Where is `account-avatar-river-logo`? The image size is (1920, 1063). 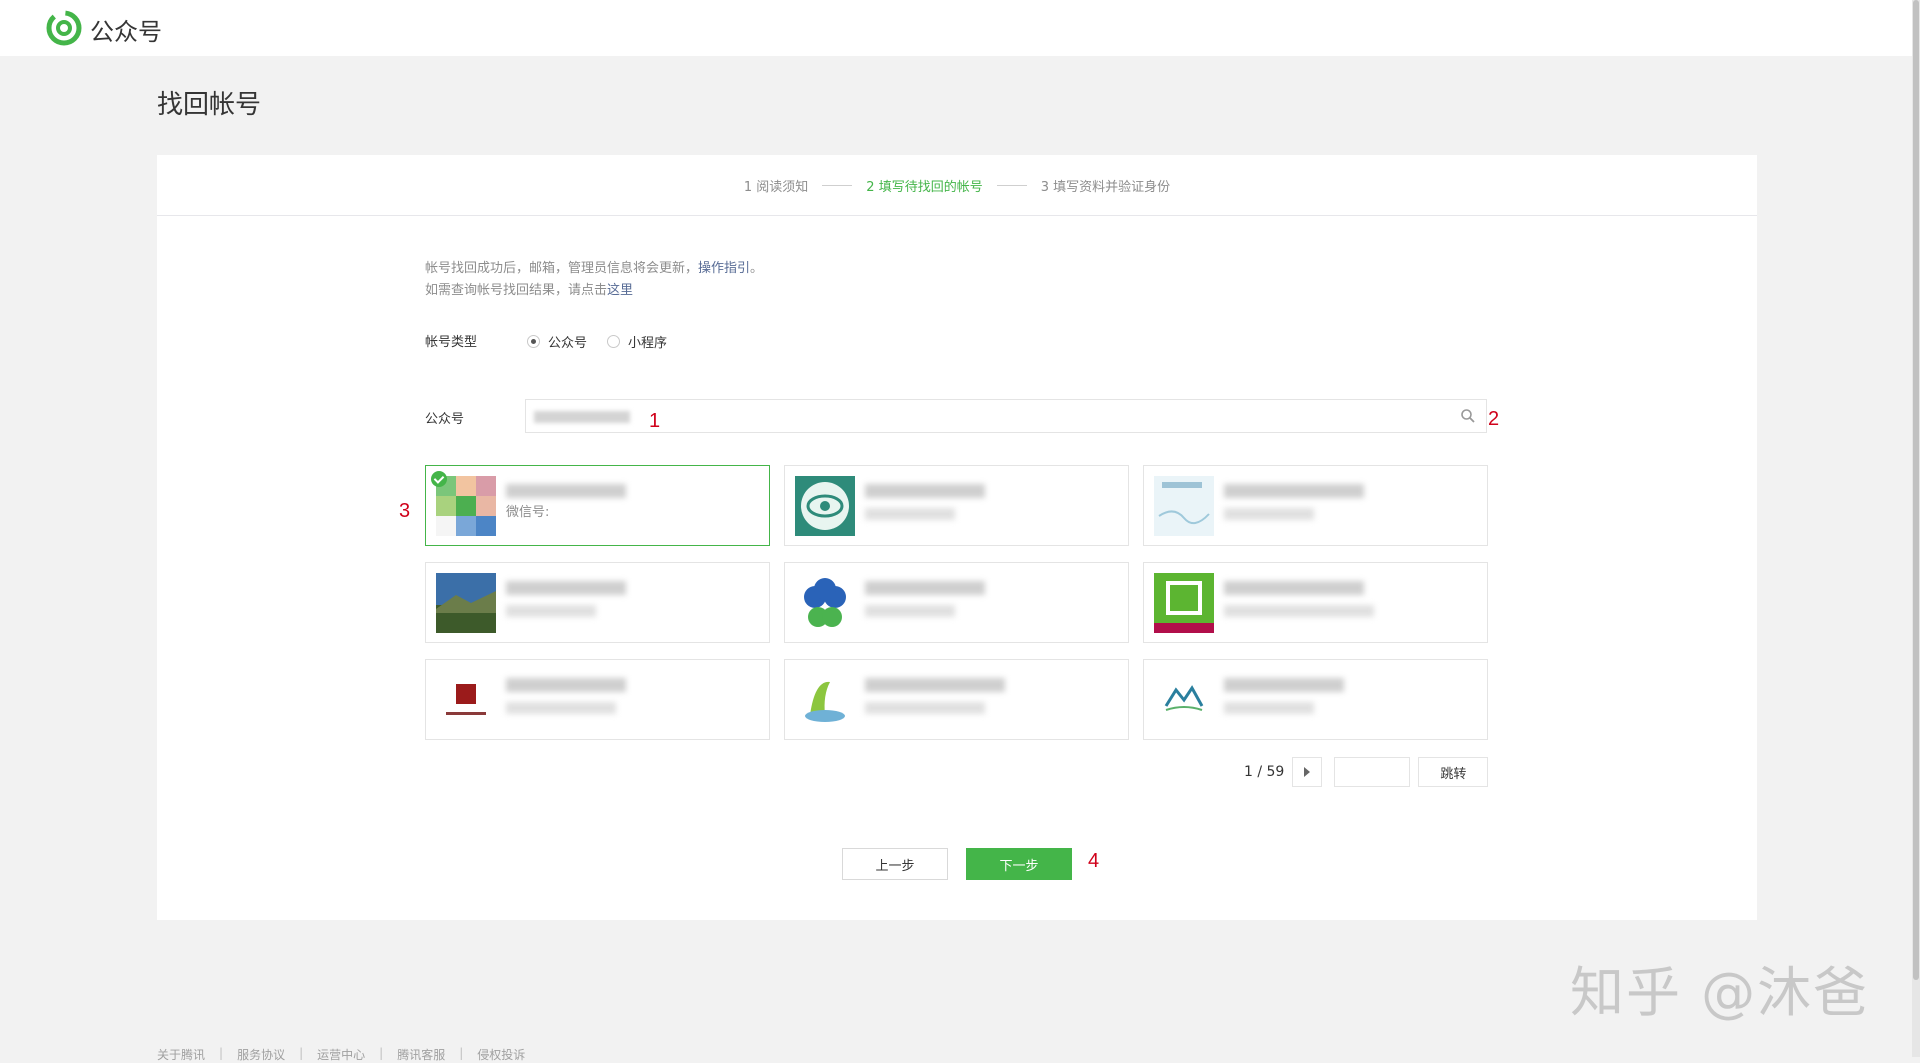
account-avatar-river-logo is located at coordinates (1184, 700).